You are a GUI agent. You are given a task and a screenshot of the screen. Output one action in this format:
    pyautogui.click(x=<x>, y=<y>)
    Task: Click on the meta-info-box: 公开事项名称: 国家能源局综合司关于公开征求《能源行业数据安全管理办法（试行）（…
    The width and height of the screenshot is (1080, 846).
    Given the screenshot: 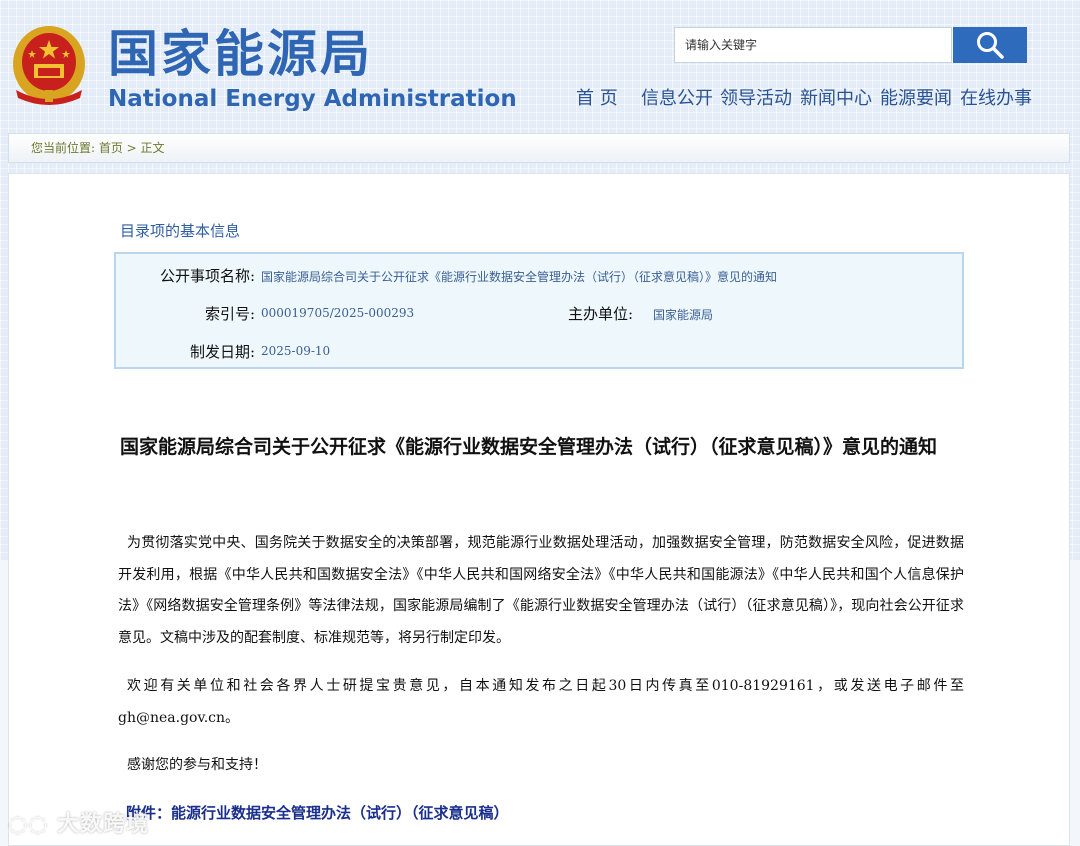 What is the action you would take?
    pyautogui.click(x=539, y=310)
    